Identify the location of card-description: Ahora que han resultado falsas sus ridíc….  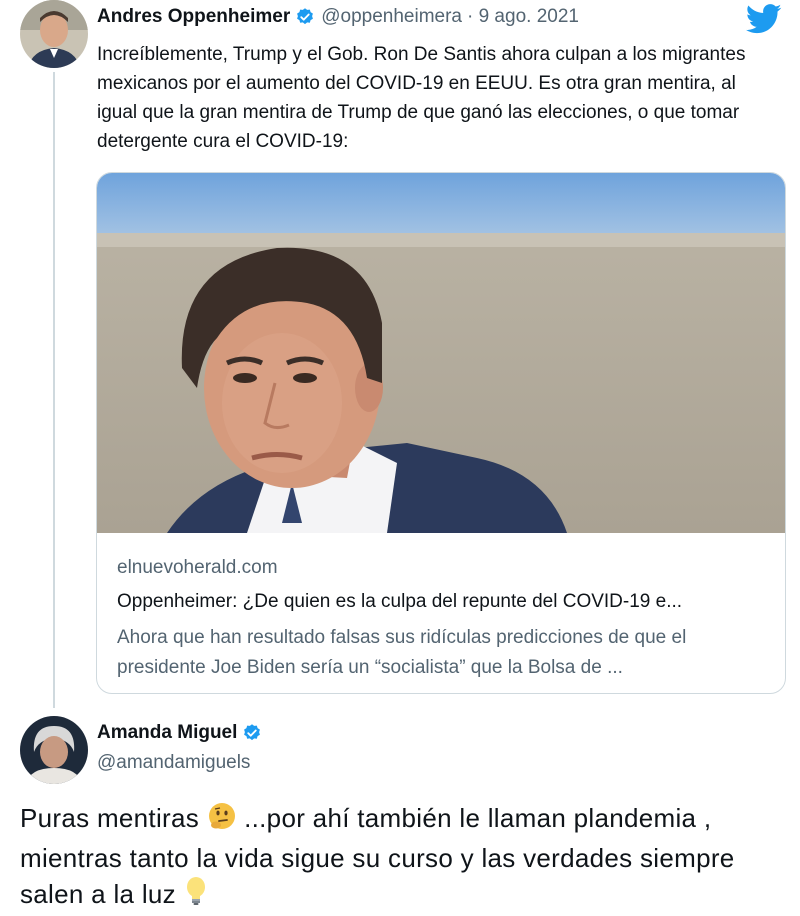
(402, 652).